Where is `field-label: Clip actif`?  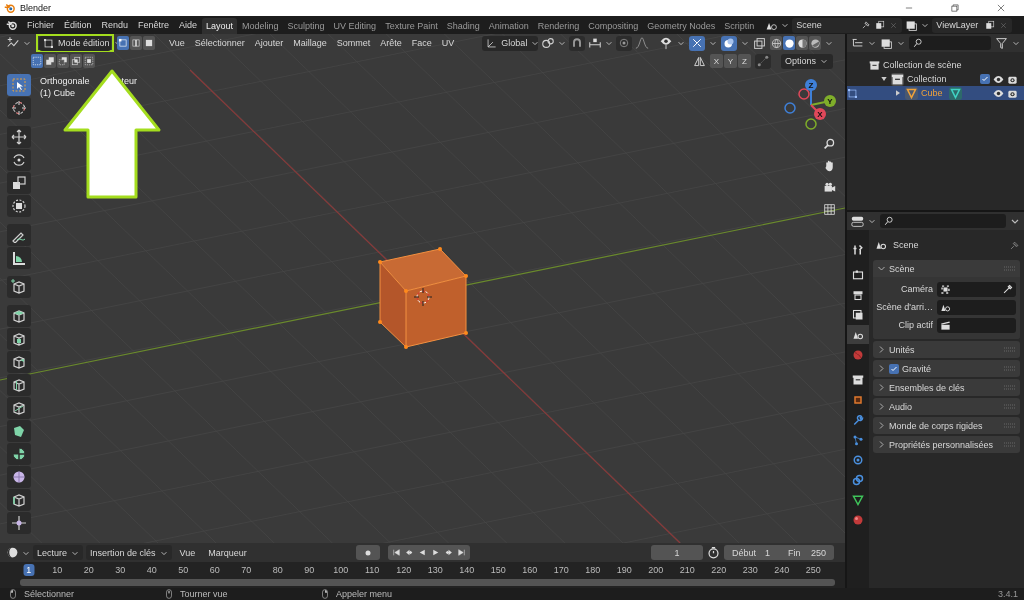
field-label: Clip actif is located at coordinates (915, 325).